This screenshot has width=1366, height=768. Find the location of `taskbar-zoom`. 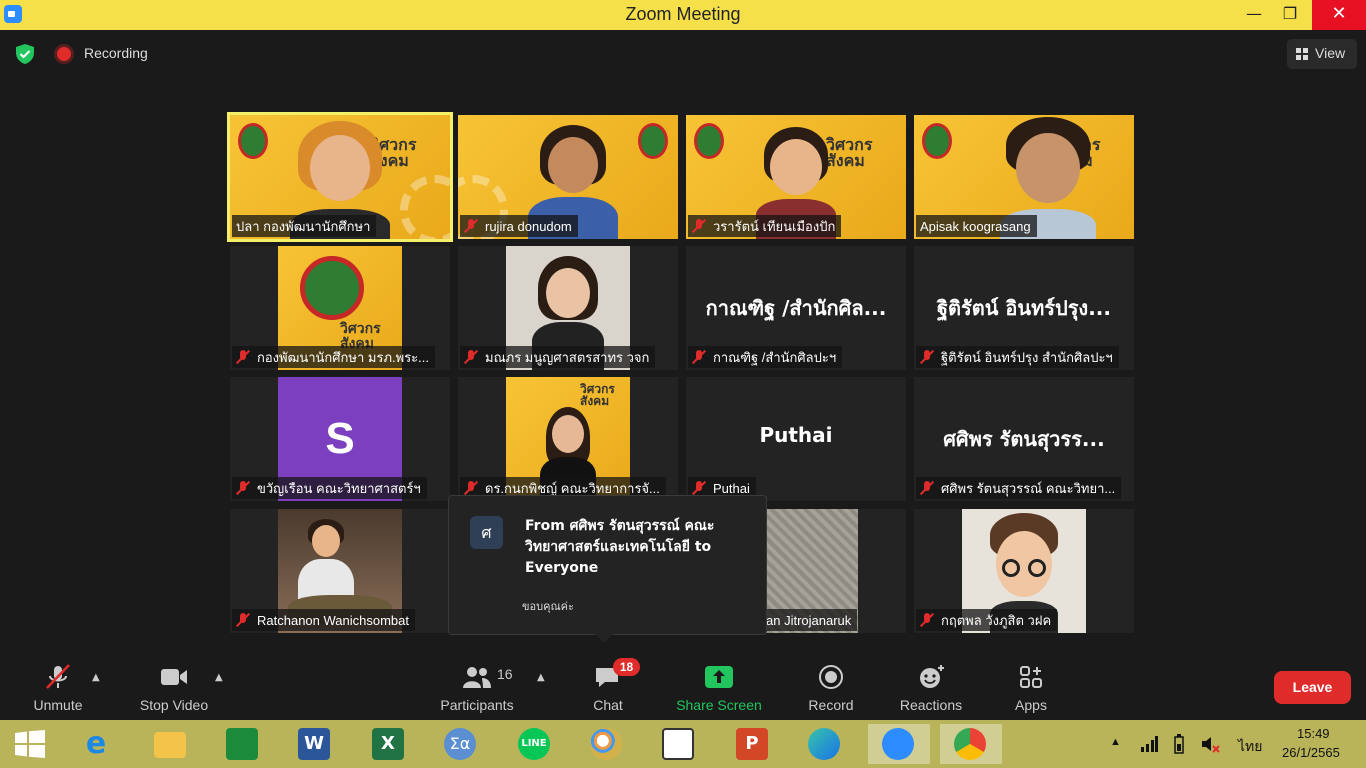

taskbar-zoom is located at coordinates (899, 744).